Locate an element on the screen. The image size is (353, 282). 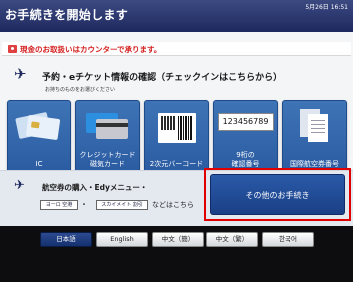
purchase-via-text: などはこちら is located at coordinates (173, 205).